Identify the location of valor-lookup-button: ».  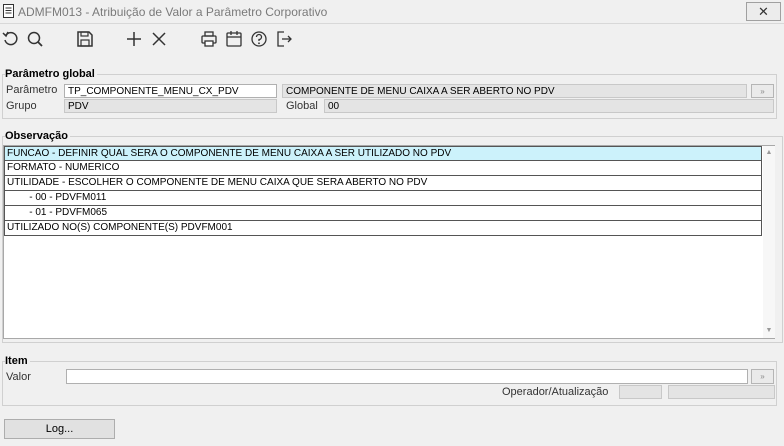
(762, 376).